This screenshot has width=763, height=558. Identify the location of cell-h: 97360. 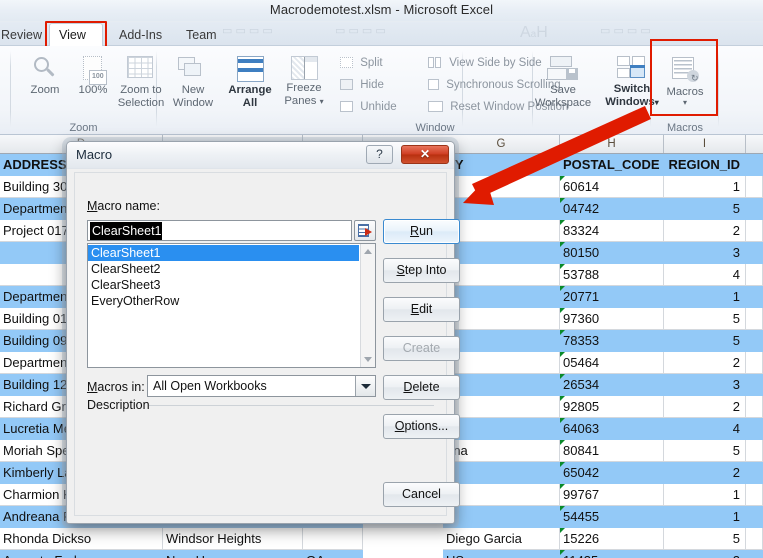
(612, 319).